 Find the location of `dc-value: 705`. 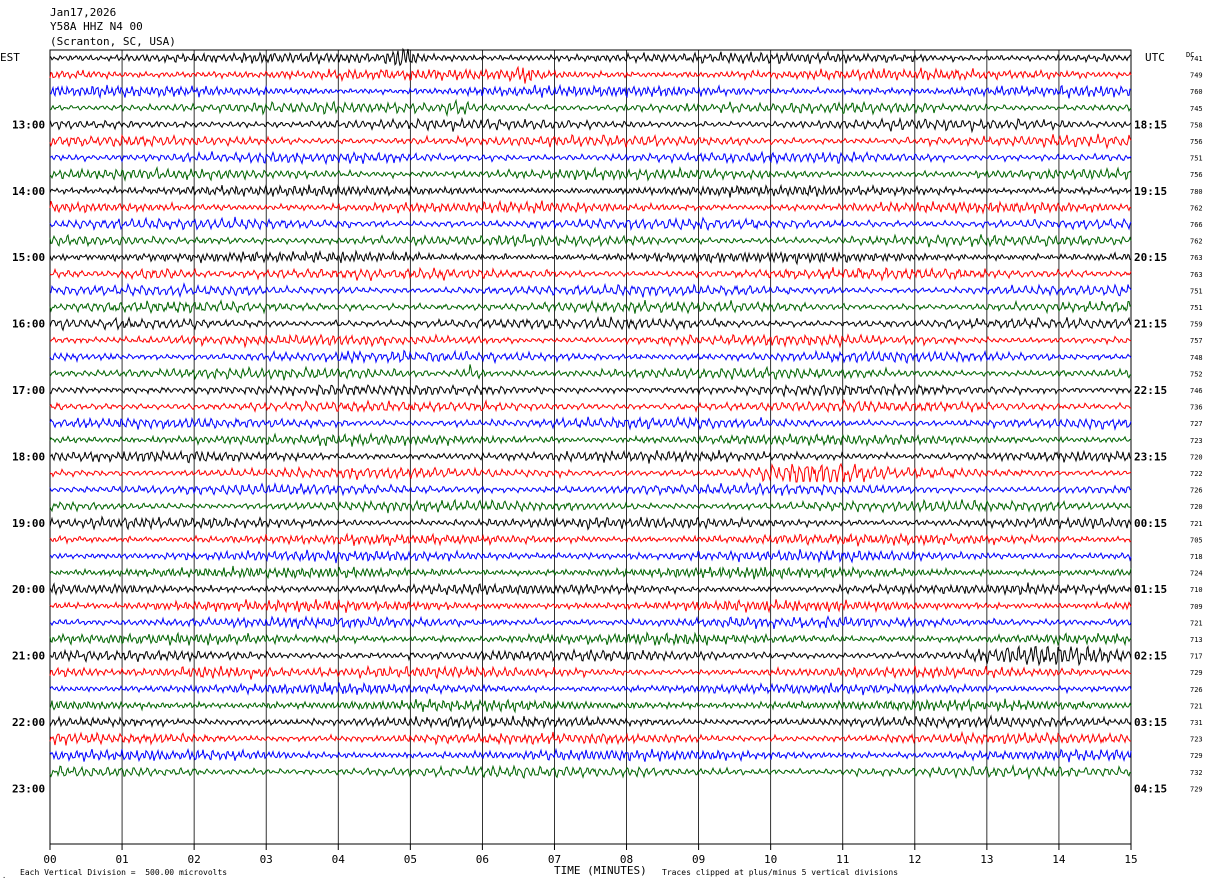

dc-value: 705 is located at coordinates (1196, 540).